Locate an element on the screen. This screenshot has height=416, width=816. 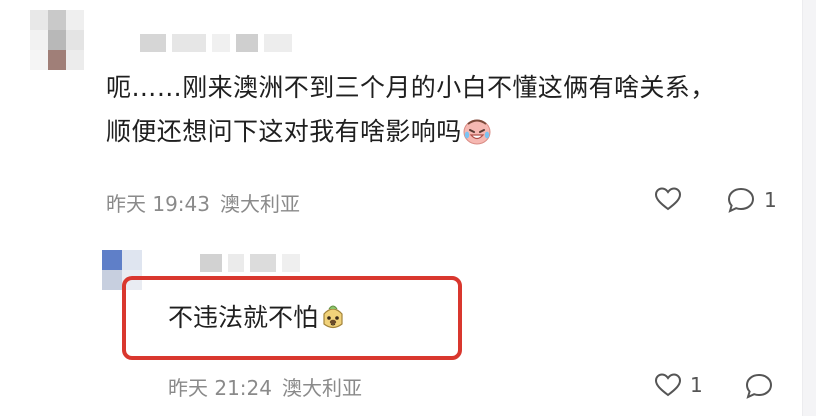
reply-text: 不违法就不怕 is located at coordinates (258, 318).